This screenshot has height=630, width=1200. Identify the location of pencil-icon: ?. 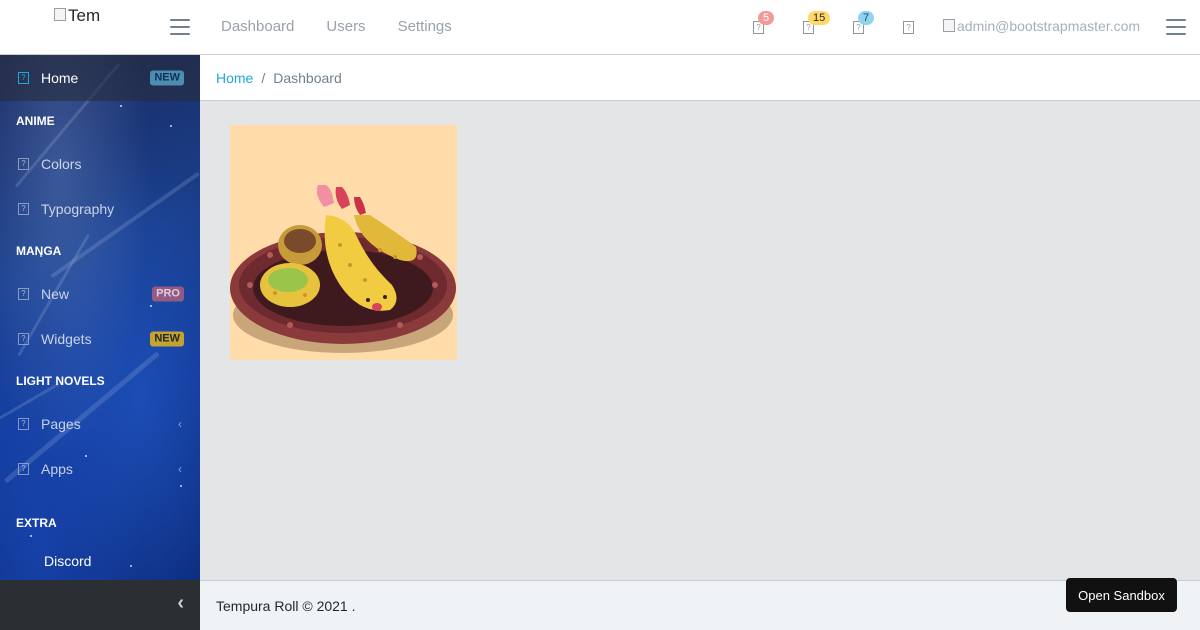
(23, 208).